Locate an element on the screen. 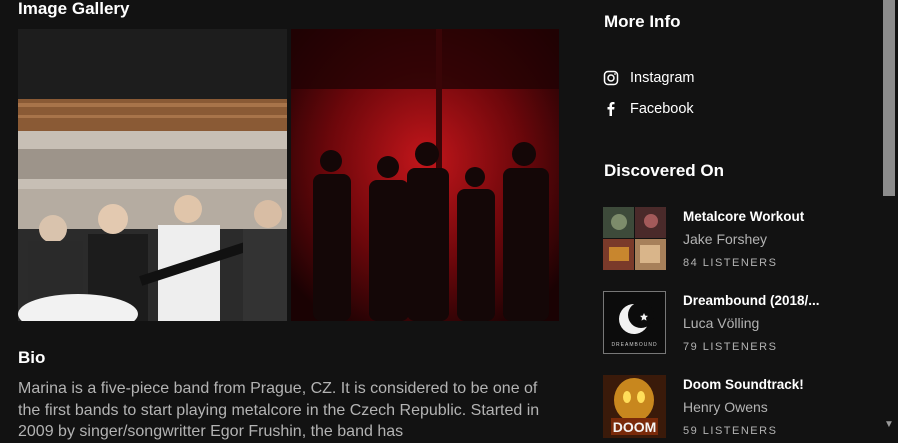 This screenshot has width=898, height=443. playlist-title: Doom Soundtrack! is located at coordinates (743, 384).